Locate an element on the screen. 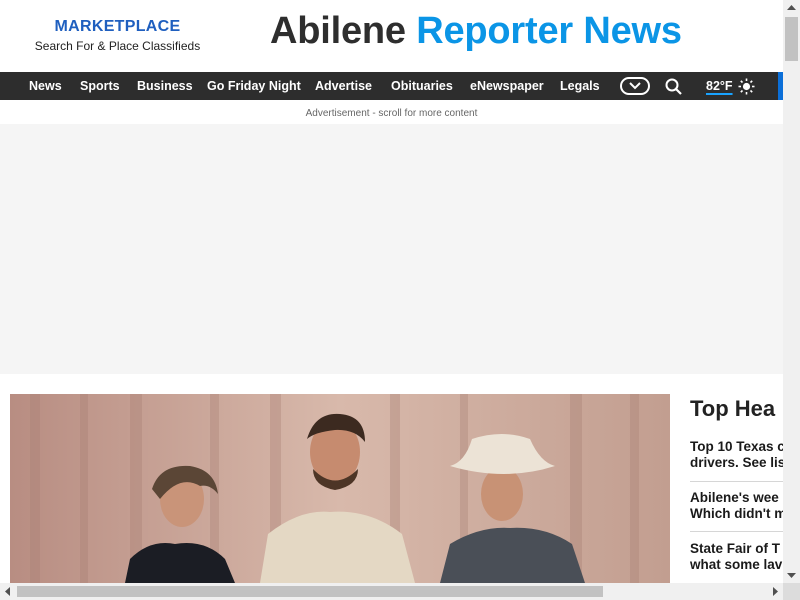 This screenshot has height=600, width=800. horizontal-scrollbar is located at coordinates (391, 591).